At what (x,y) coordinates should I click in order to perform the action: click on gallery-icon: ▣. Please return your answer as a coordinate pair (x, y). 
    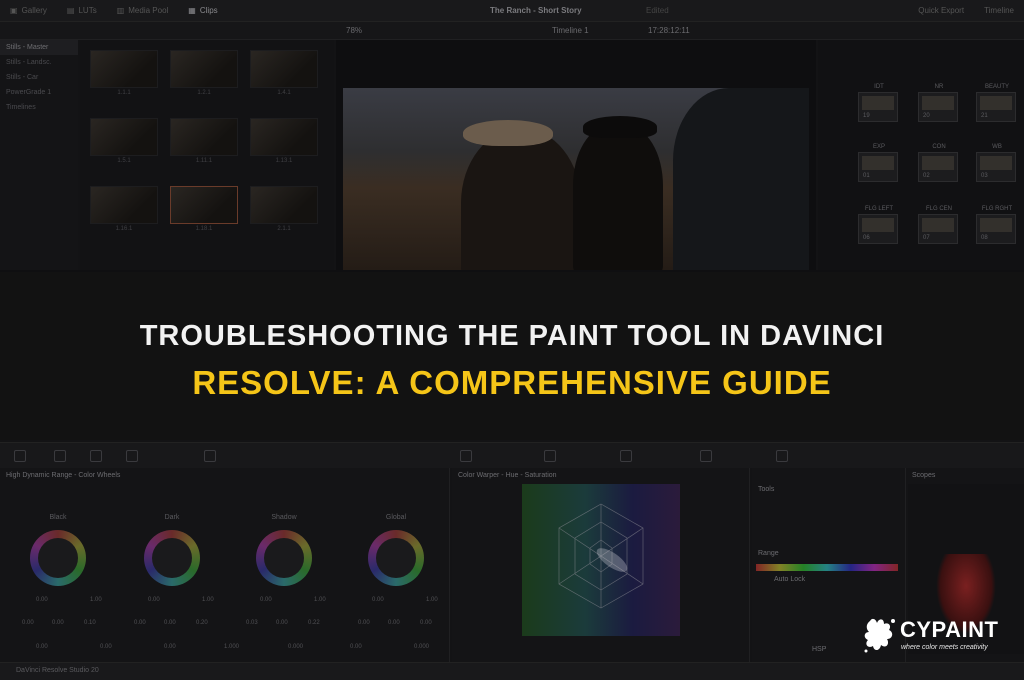
    Looking at the image, I should click on (14, 10).